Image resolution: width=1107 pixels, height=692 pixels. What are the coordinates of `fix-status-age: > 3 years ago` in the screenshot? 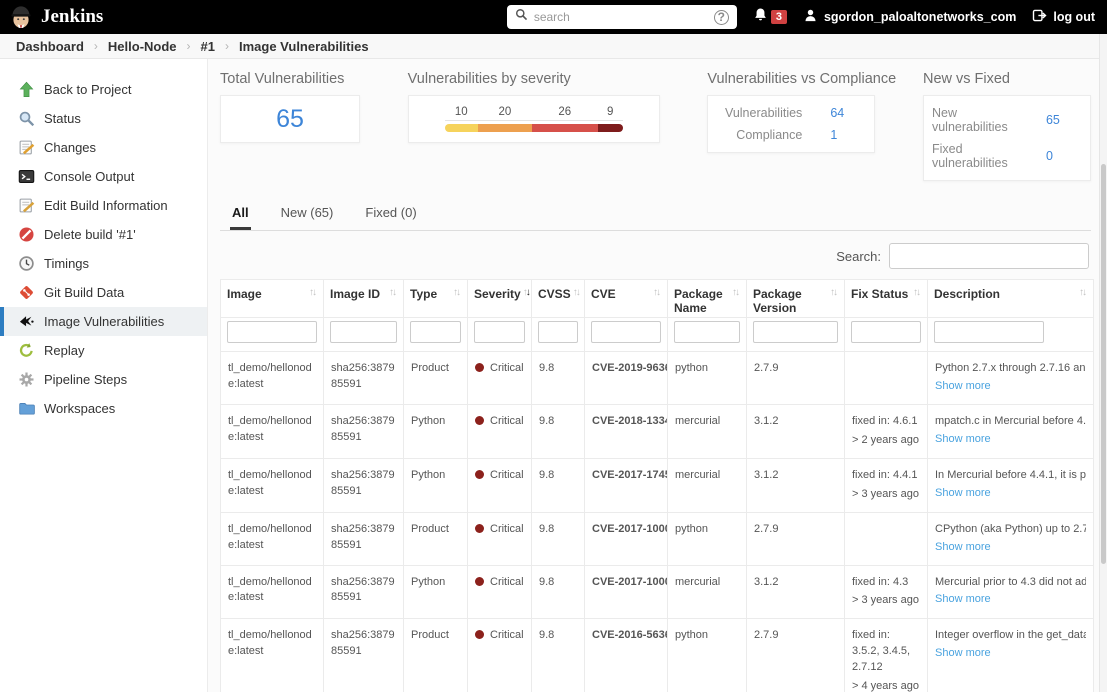 It's located at (885, 493).